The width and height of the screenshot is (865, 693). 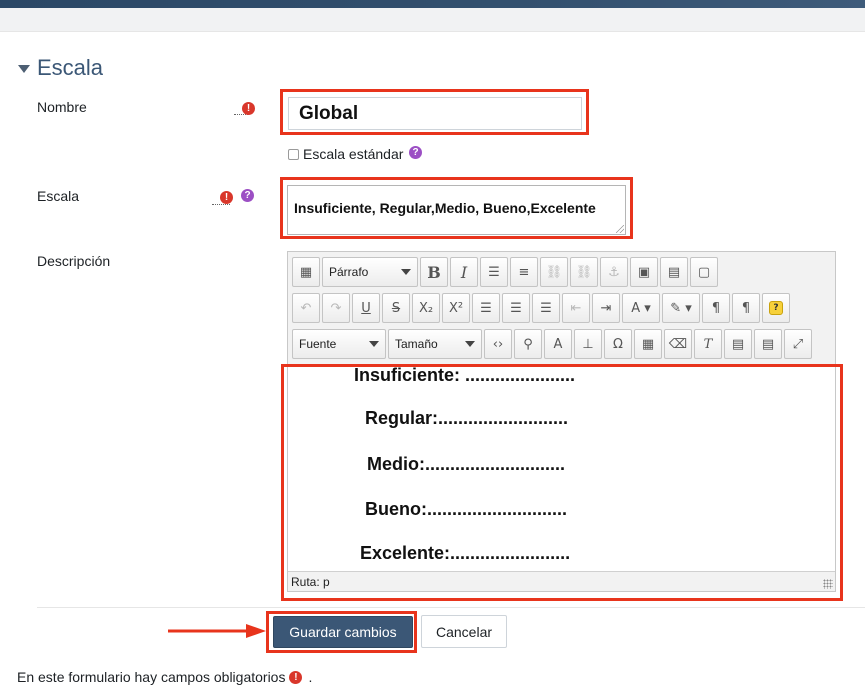 I want to click on anchor-icon: ⚓, so click(x=614, y=272).